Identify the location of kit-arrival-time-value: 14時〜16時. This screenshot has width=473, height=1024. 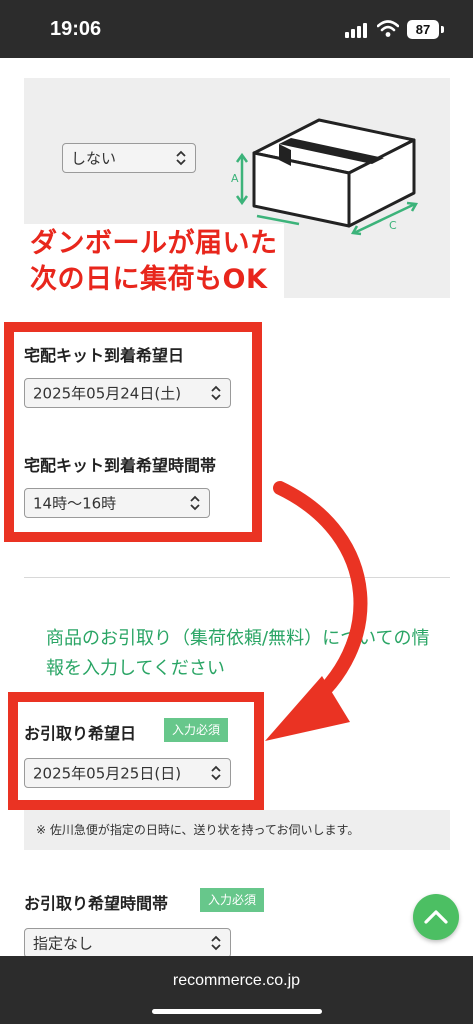
(75, 503).